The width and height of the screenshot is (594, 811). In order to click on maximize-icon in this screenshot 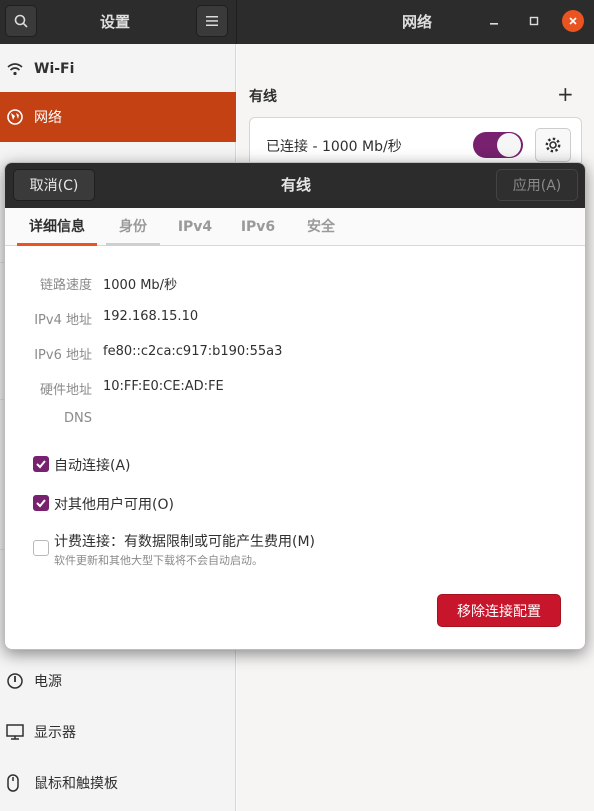, I will do `click(534, 21)`.